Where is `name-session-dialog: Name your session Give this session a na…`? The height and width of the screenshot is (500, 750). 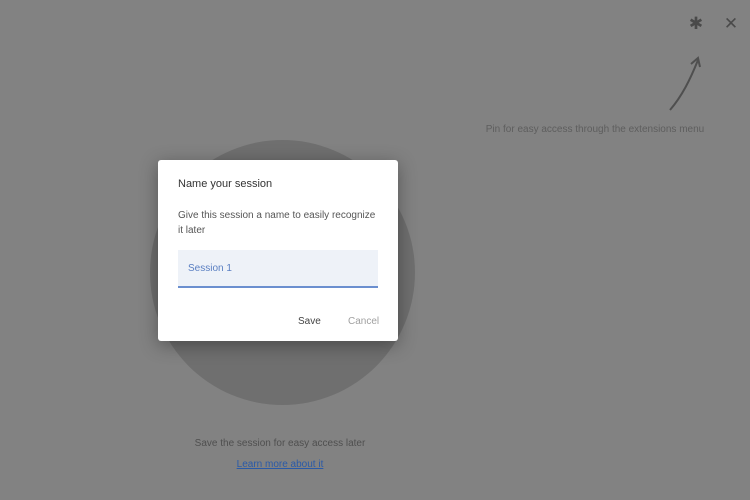
name-session-dialog: Name your session Give this session a na… is located at coordinates (278, 250).